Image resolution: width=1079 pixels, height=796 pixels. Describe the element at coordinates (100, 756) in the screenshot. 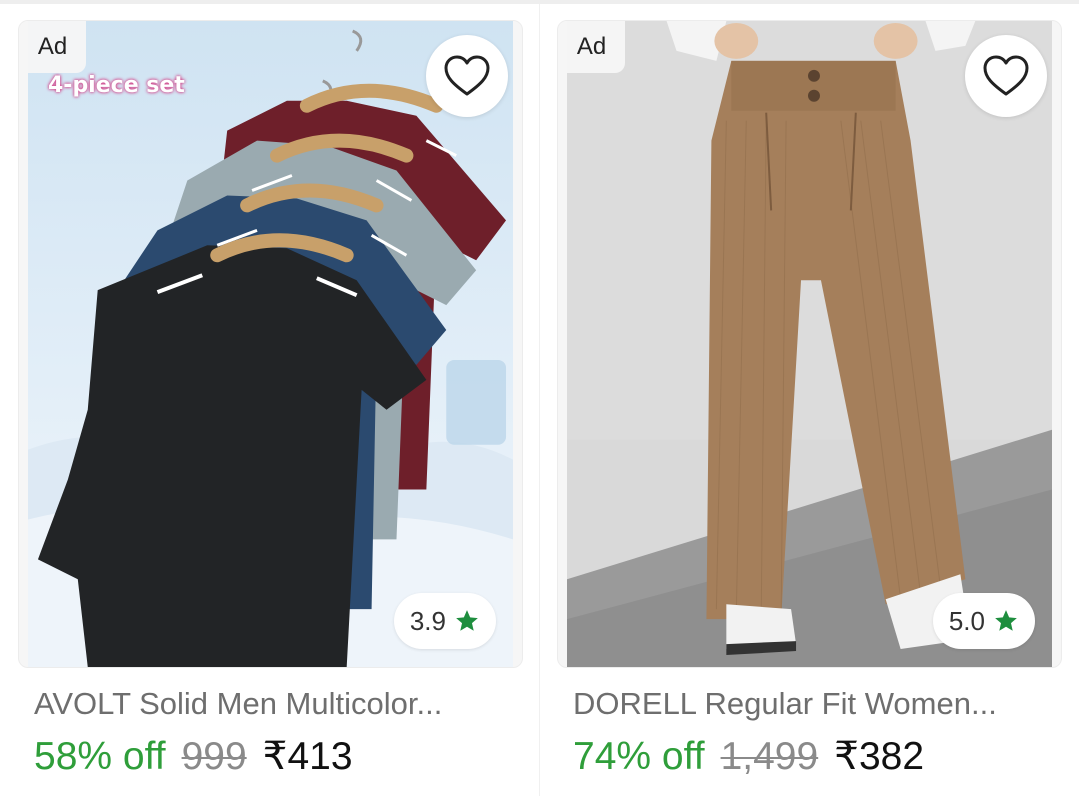

I see `discount-label: 58% off` at that location.